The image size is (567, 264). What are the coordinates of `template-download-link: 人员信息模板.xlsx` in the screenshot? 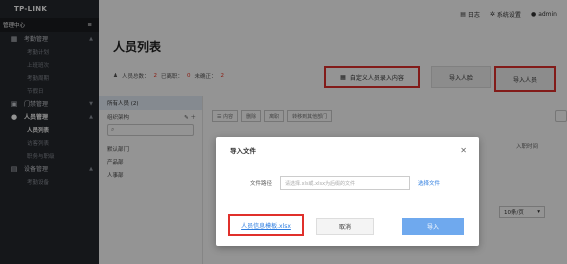 It's located at (266, 225).